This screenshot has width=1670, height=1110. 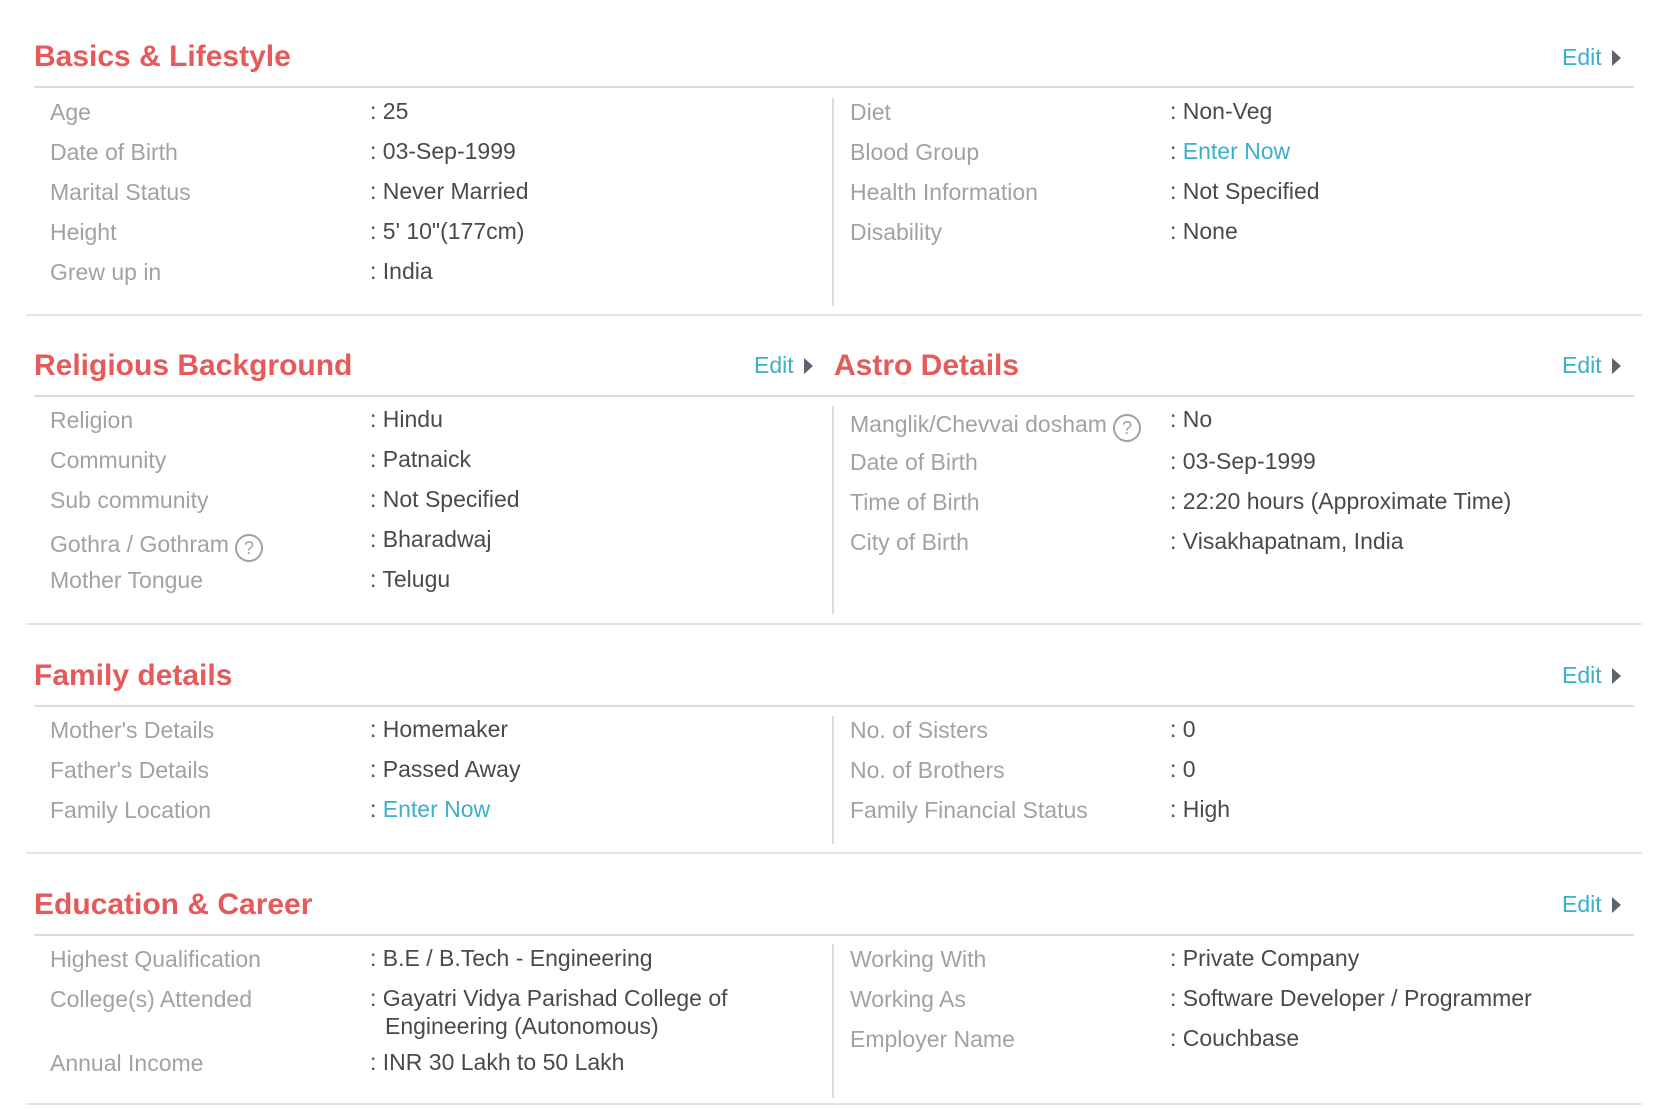 What do you see at coordinates (919, 730) in the screenshot?
I see `field-label: No. of Sisters` at bounding box center [919, 730].